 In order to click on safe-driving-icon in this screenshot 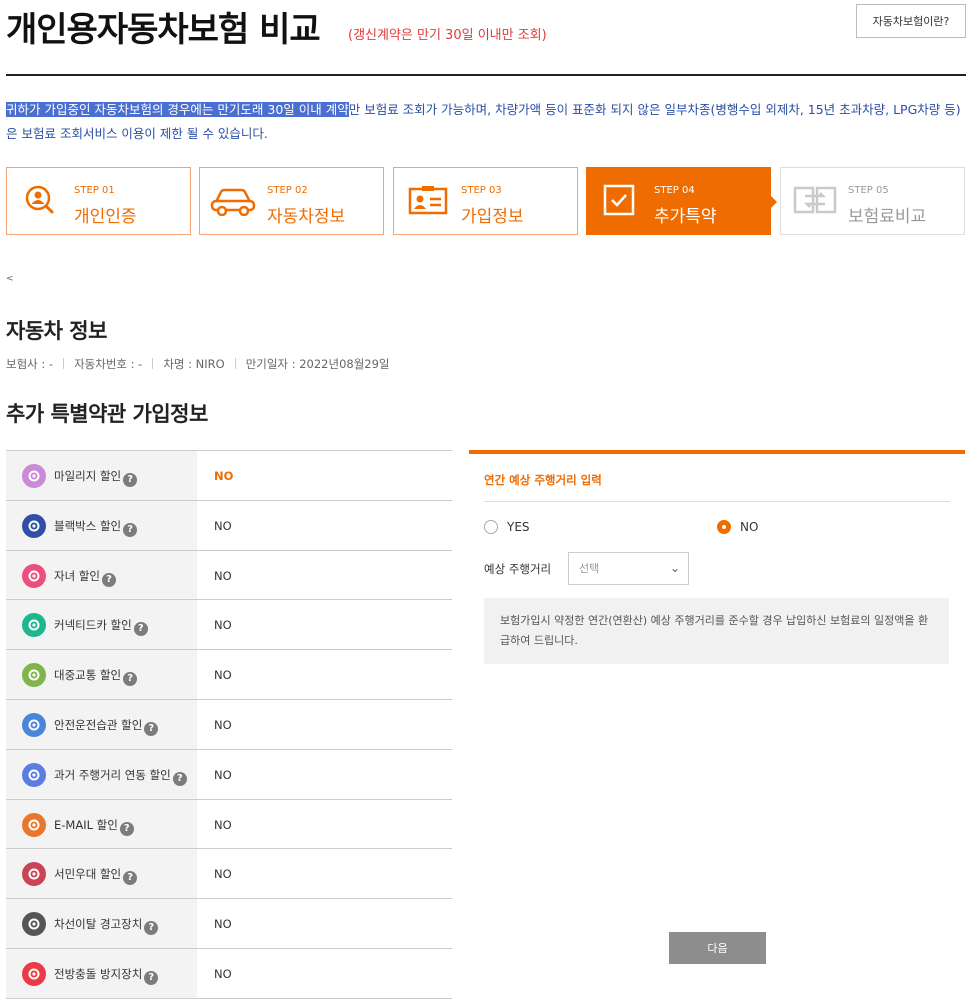, I will do `click(34, 724)`.